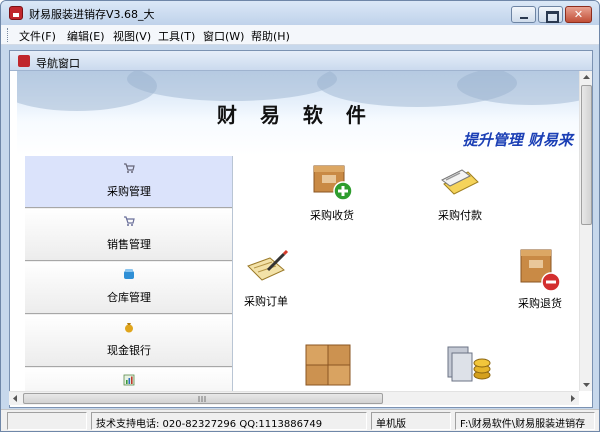 Image resolution: width=600 pixels, height=432 pixels. I want to click on action-purchase-receive: 采购收货, so click(334, 190).